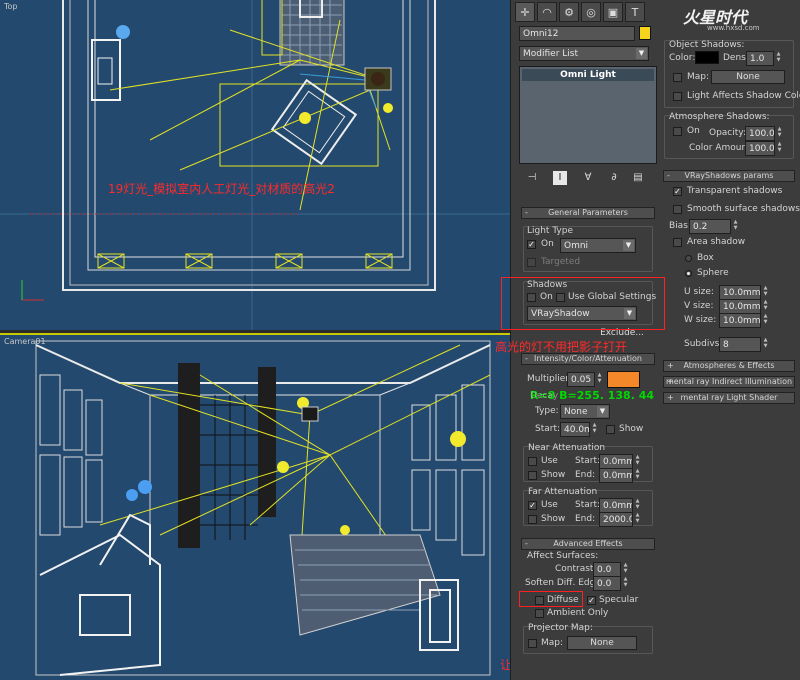 This screenshot has height=680, width=800. I want to click on general-parameters-rollout: - General Parameters, so click(588, 213).